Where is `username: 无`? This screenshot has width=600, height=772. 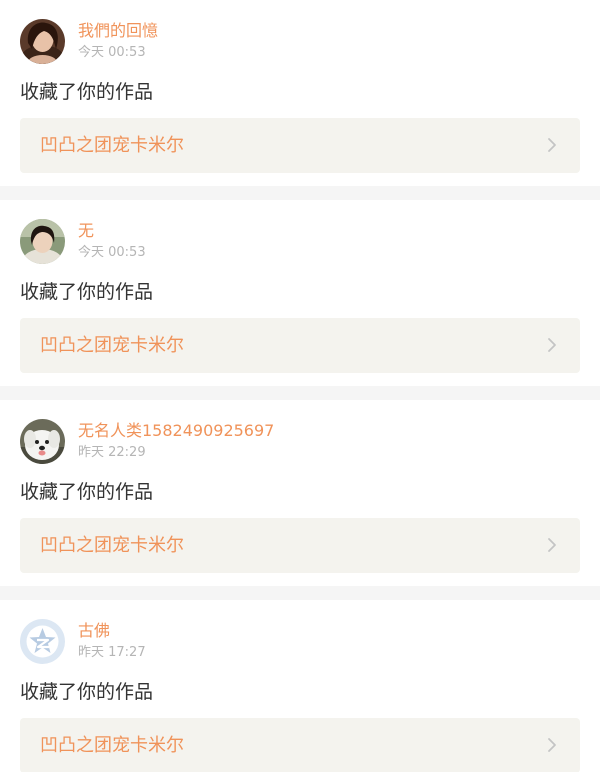
username: 无 is located at coordinates (86, 231).